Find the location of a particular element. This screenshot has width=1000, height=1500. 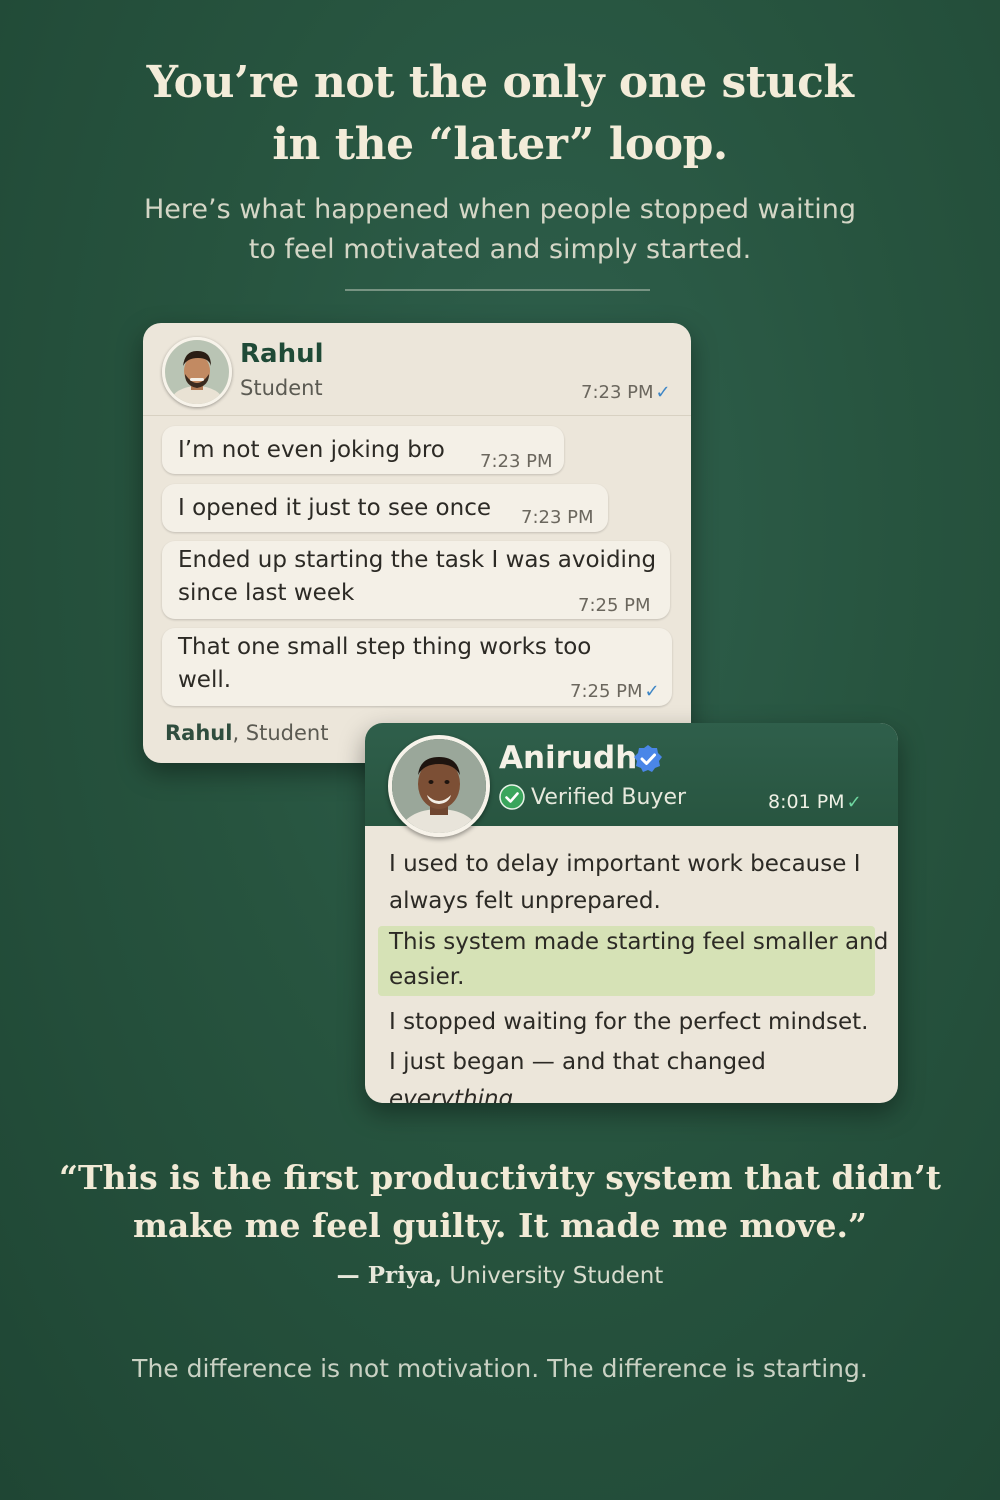

chat-header: Rahul Student 7:23 PM ✓ is located at coordinates (417, 369).